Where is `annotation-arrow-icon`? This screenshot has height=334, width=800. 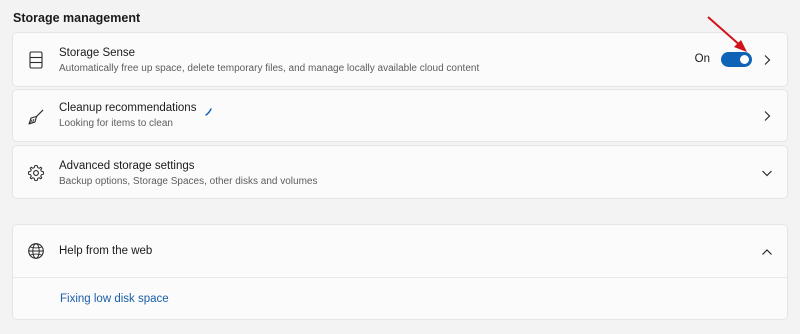 annotation-arrow-icon is located at coordinates (727, 34).